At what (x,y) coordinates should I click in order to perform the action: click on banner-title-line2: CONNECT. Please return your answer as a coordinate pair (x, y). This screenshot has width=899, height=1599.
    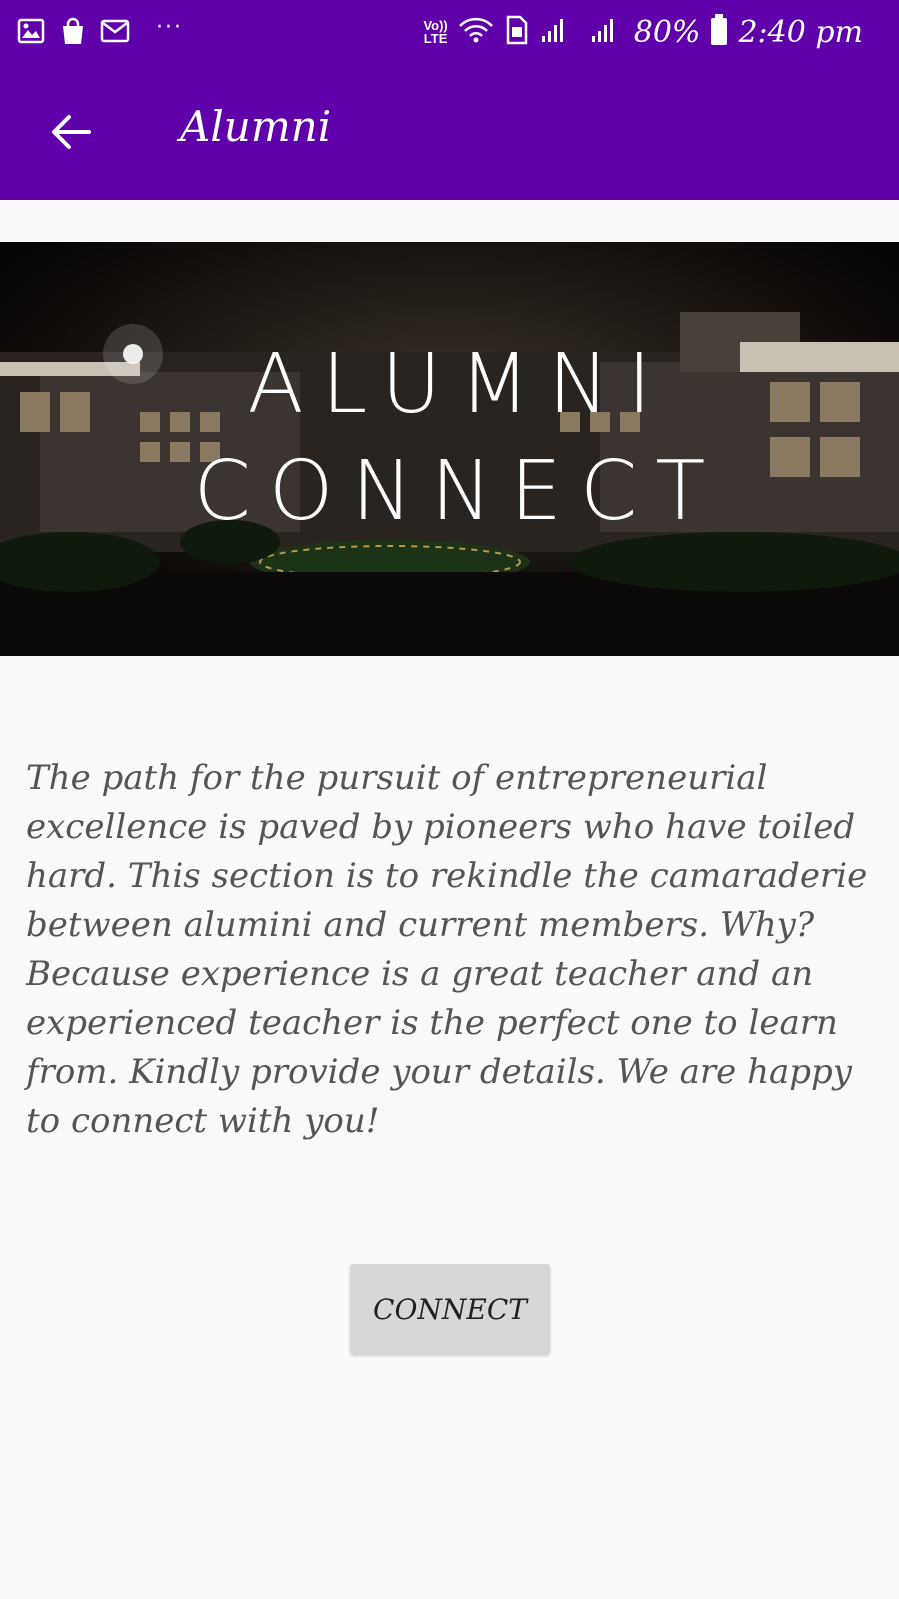
    Looking at the image, I should click on (458, 491).